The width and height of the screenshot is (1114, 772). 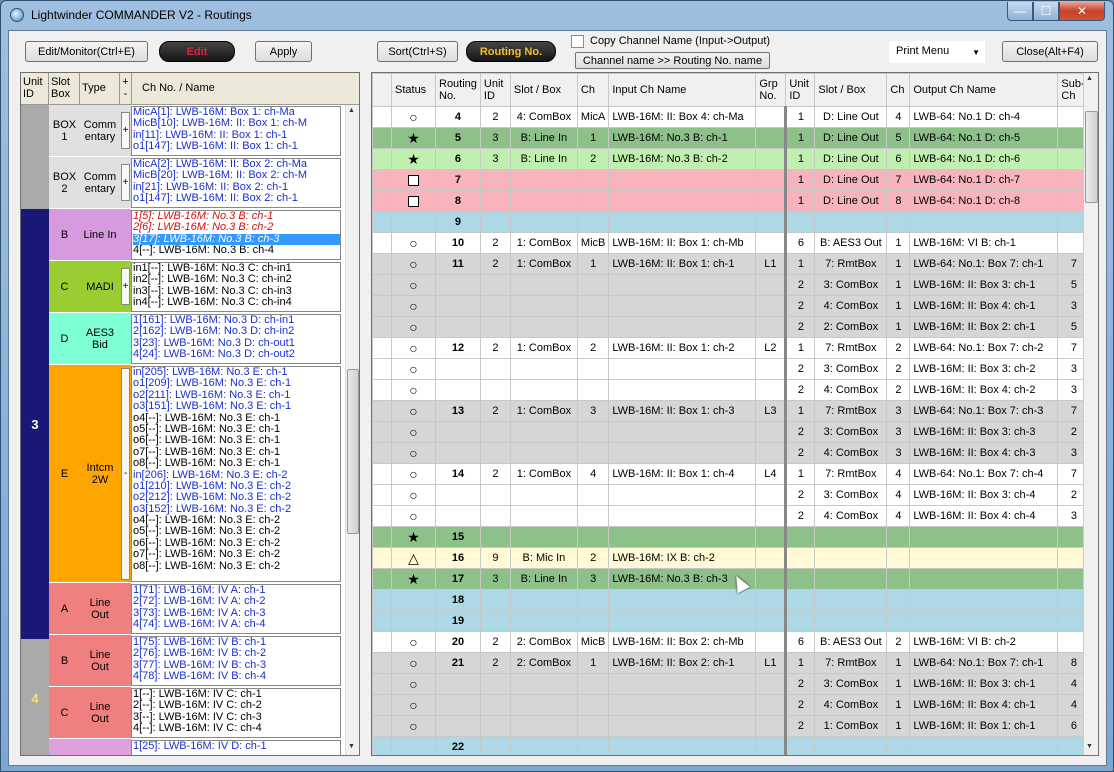 What do you see at coordinates (731, 745) in the screenshot?
I see `routing-row: 22` at bounding box center [731, 745].